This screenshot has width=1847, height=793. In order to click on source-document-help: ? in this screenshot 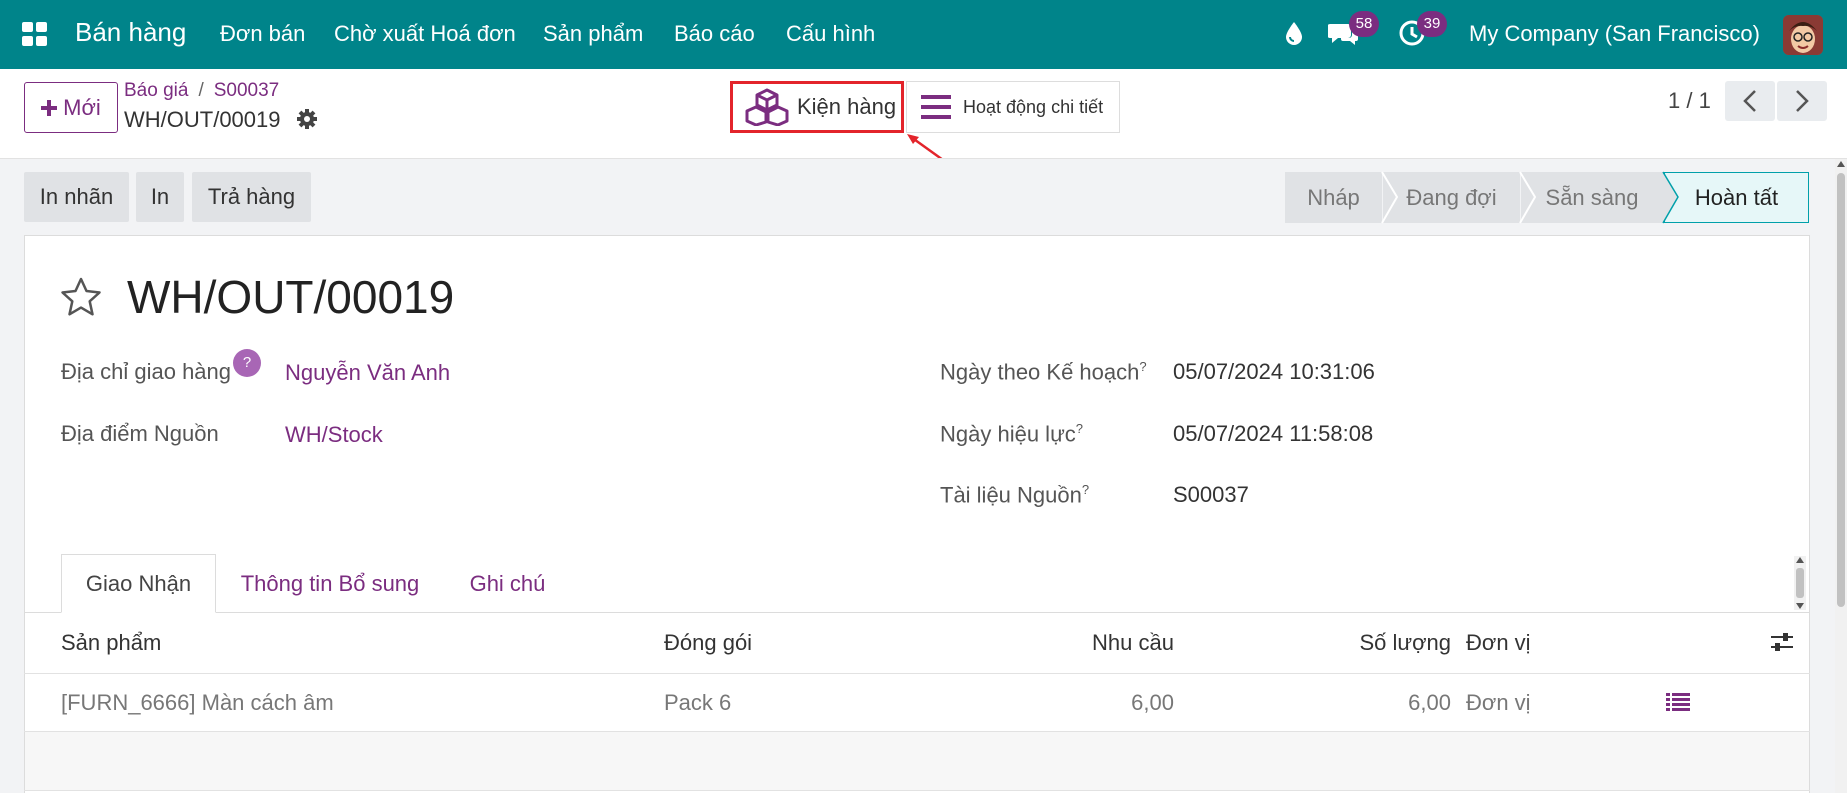, I will do `click(1085, 489)`.